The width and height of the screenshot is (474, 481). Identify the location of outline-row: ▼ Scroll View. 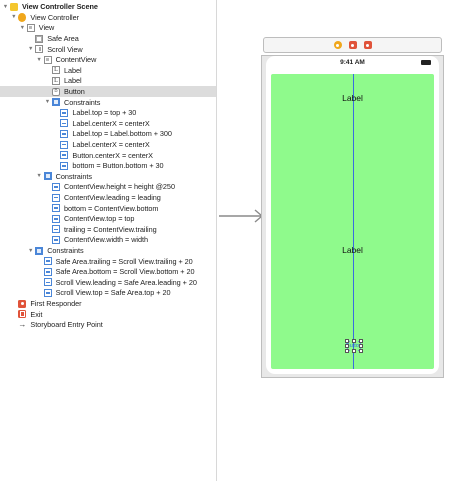
(108, 49).